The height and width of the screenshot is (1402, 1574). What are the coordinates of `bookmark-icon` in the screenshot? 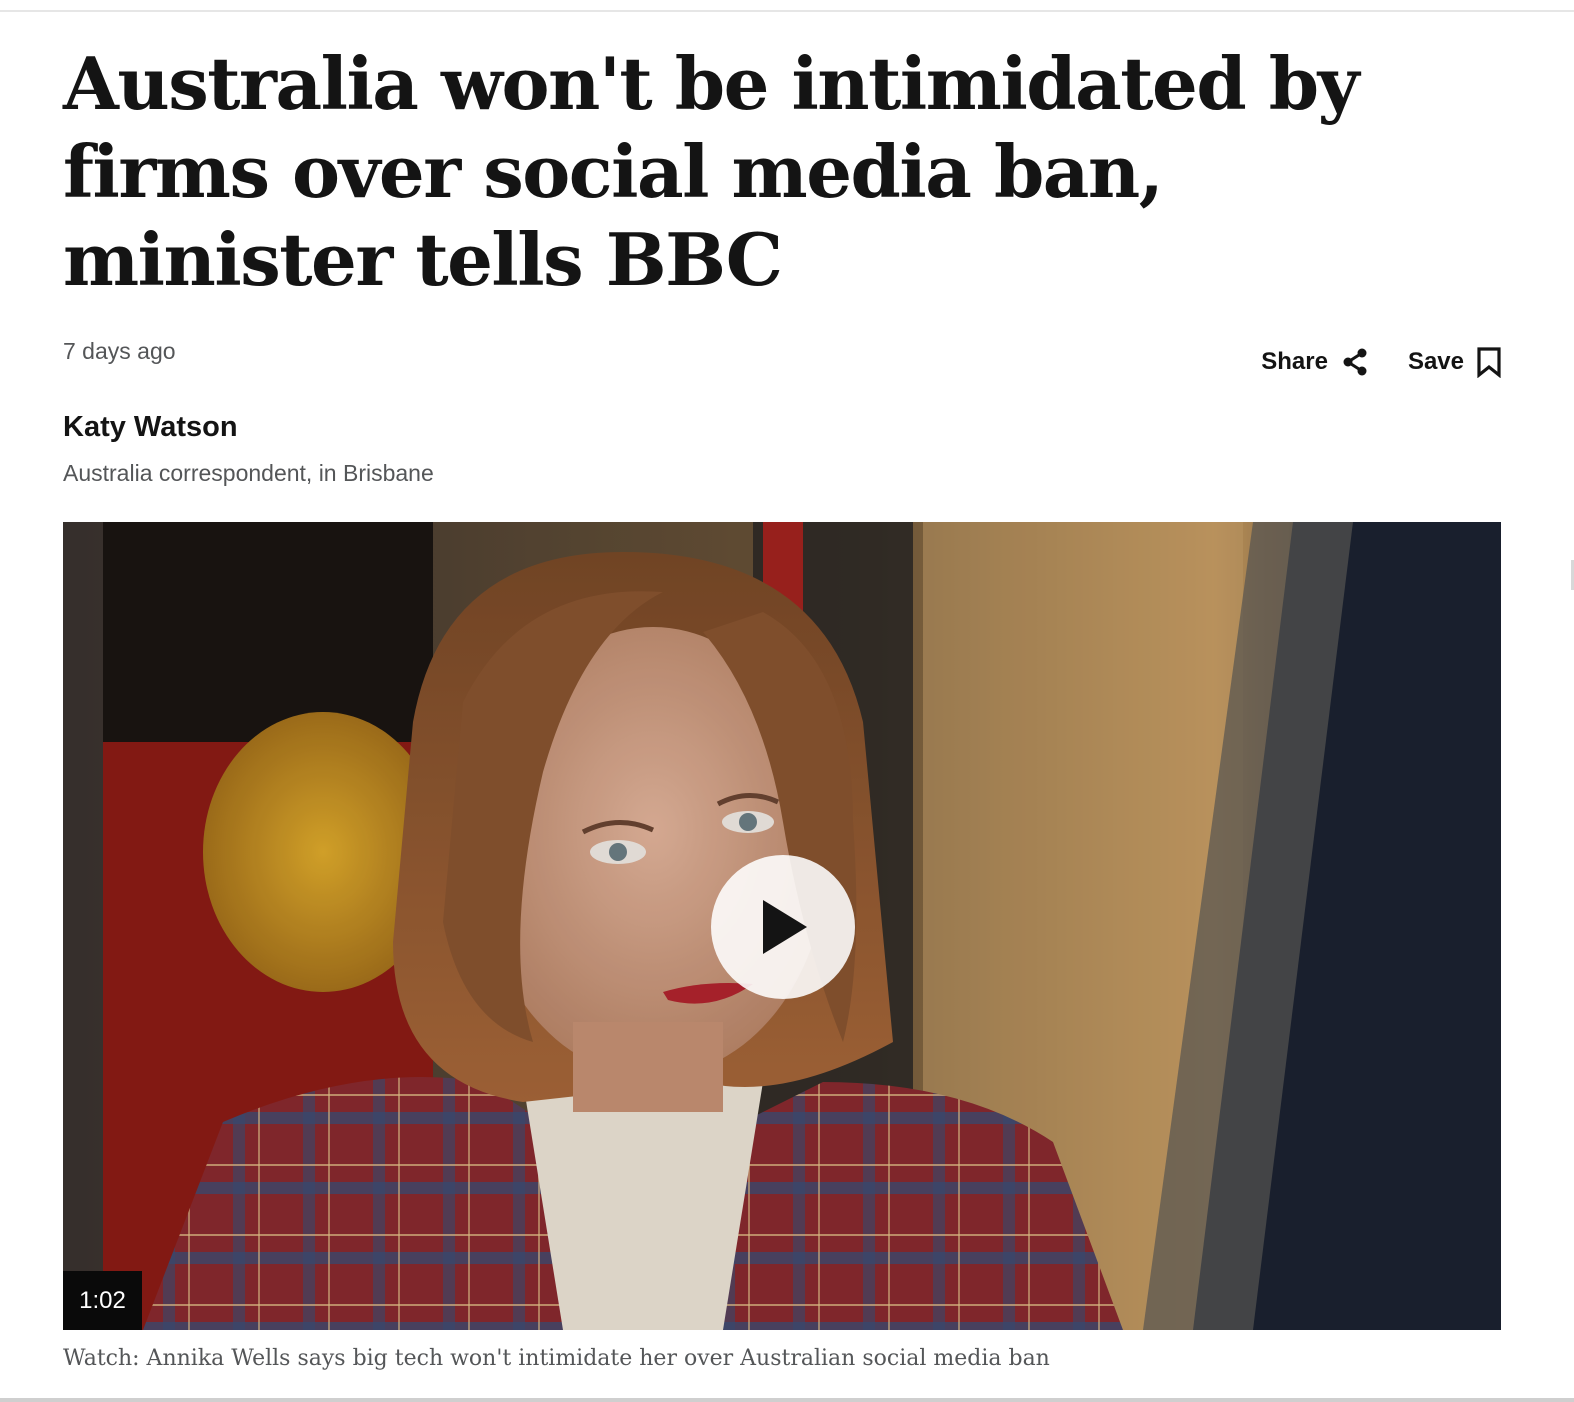 It's located at (1489, 362).